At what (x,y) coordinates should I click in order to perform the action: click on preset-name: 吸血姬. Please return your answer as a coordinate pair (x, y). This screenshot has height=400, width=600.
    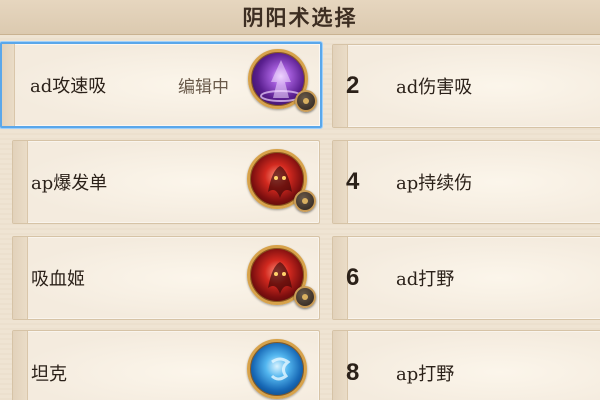
    Looking at the image, I should click on (58, 279).